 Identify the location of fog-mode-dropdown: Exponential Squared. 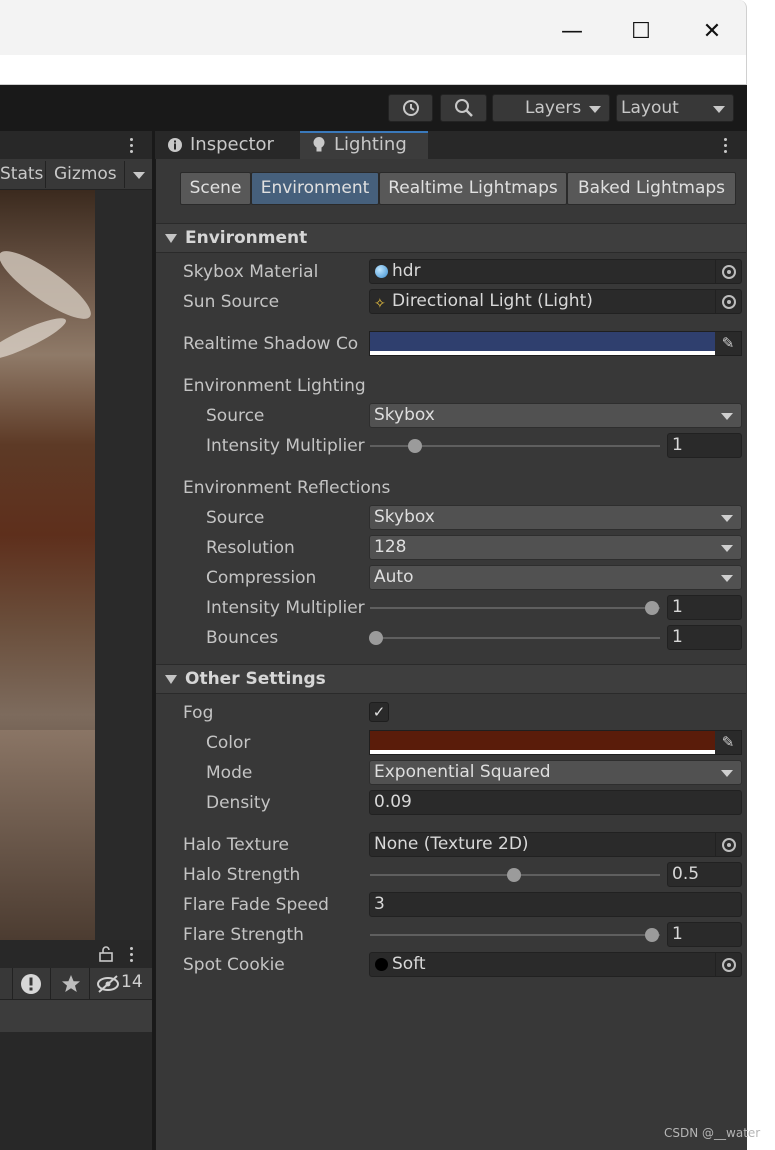
(555, 772).